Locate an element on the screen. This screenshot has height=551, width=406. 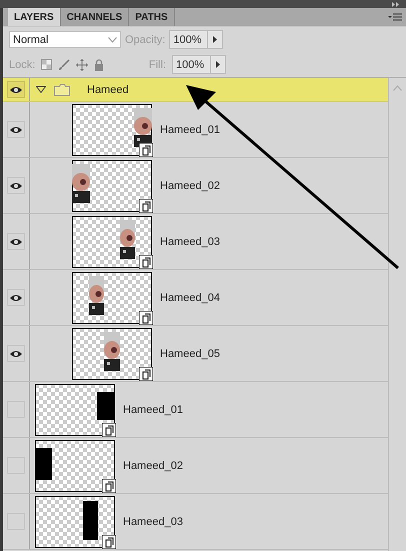
layer-row: Hameed_05 is located at coordinates (195, 354).